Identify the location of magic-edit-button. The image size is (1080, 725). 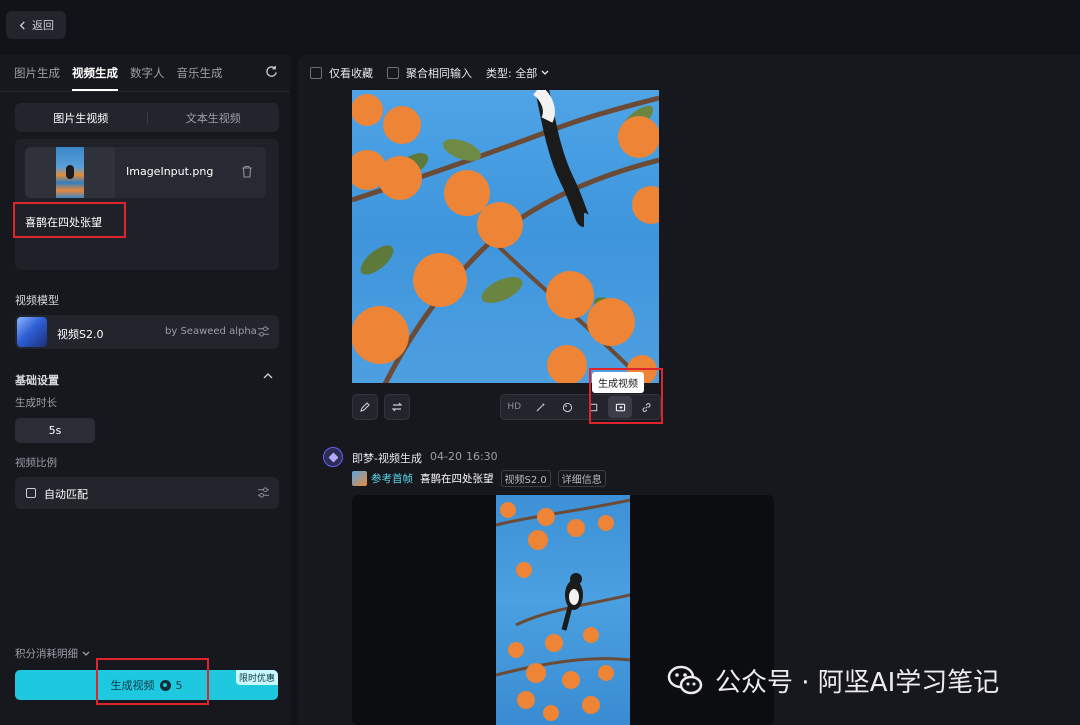
(541, 407).